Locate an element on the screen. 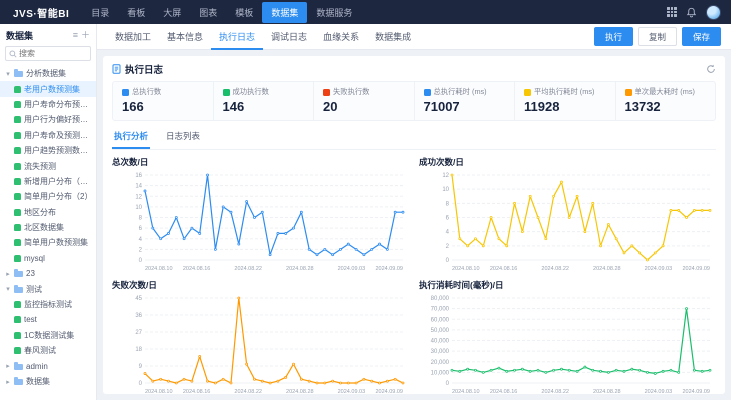 The width and height of the screenshot is (731, 400). sidebar-item: 新增用户分布（日） is located at coordinates (48, 181).